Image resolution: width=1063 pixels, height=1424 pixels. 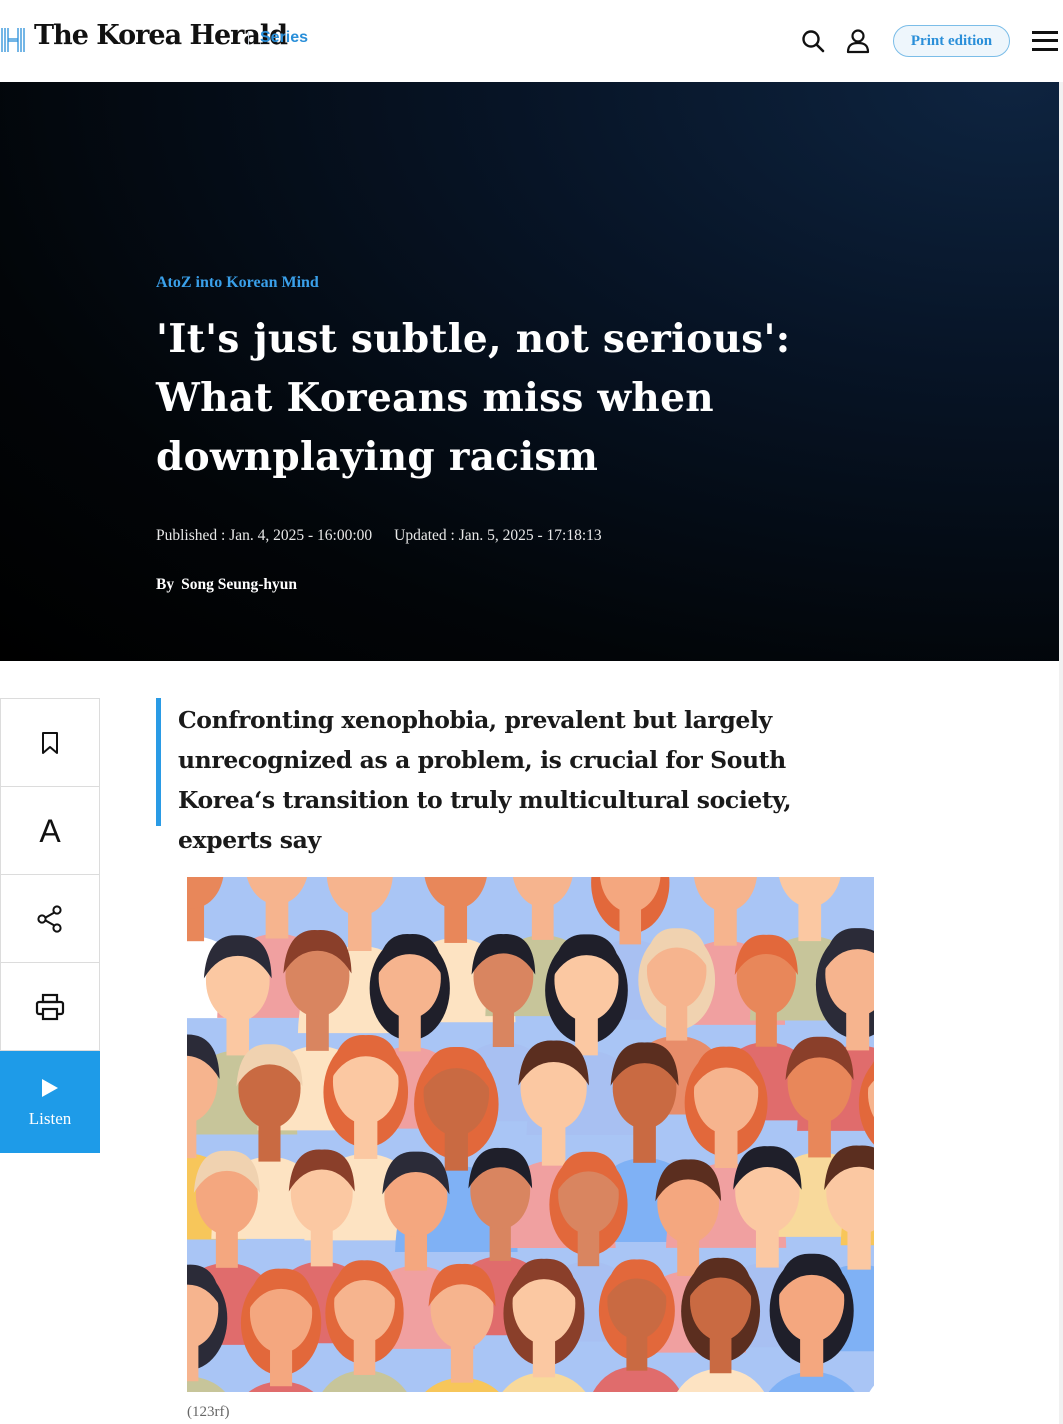 I want to click on share-button, so click(x=50, y=919).